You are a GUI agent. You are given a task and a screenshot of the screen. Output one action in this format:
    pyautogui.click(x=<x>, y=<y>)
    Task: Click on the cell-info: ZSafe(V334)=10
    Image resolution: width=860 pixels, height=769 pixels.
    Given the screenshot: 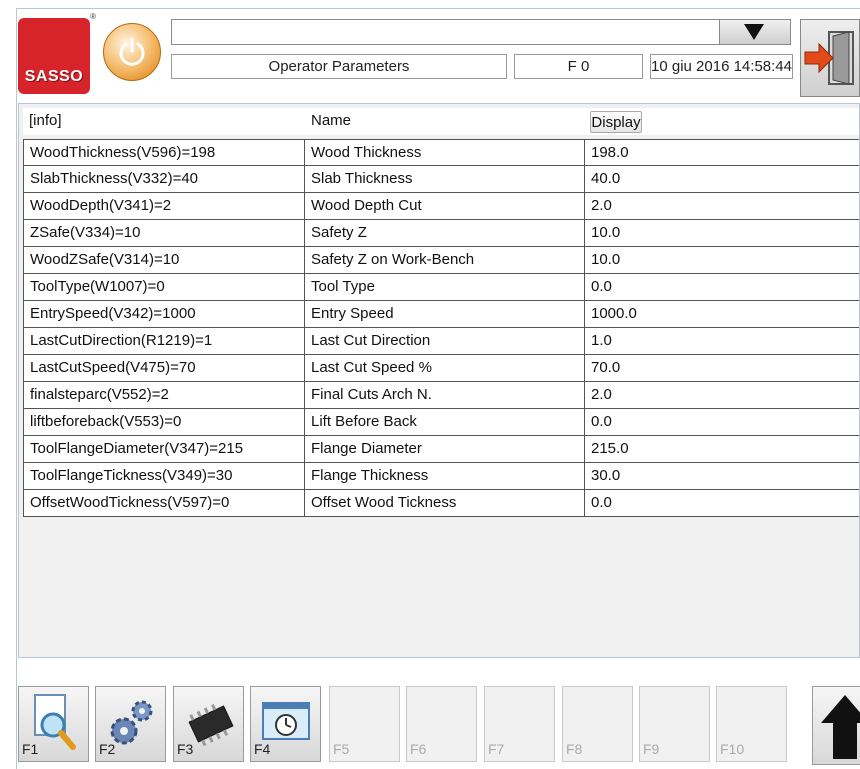 What is the action you would take?
    pyautogui.click(x=164, y=233)
    